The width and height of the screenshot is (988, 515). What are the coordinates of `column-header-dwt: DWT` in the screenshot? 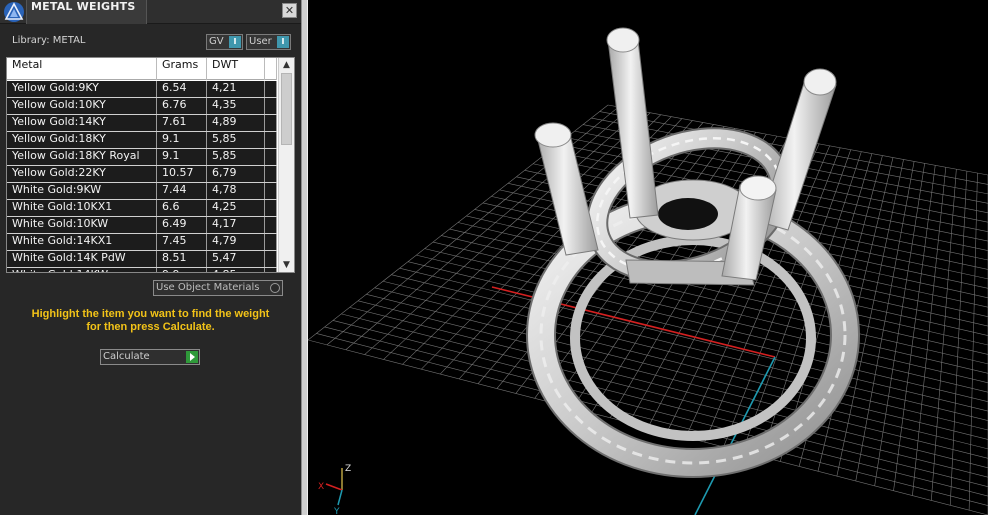 It's located at (236, 69).